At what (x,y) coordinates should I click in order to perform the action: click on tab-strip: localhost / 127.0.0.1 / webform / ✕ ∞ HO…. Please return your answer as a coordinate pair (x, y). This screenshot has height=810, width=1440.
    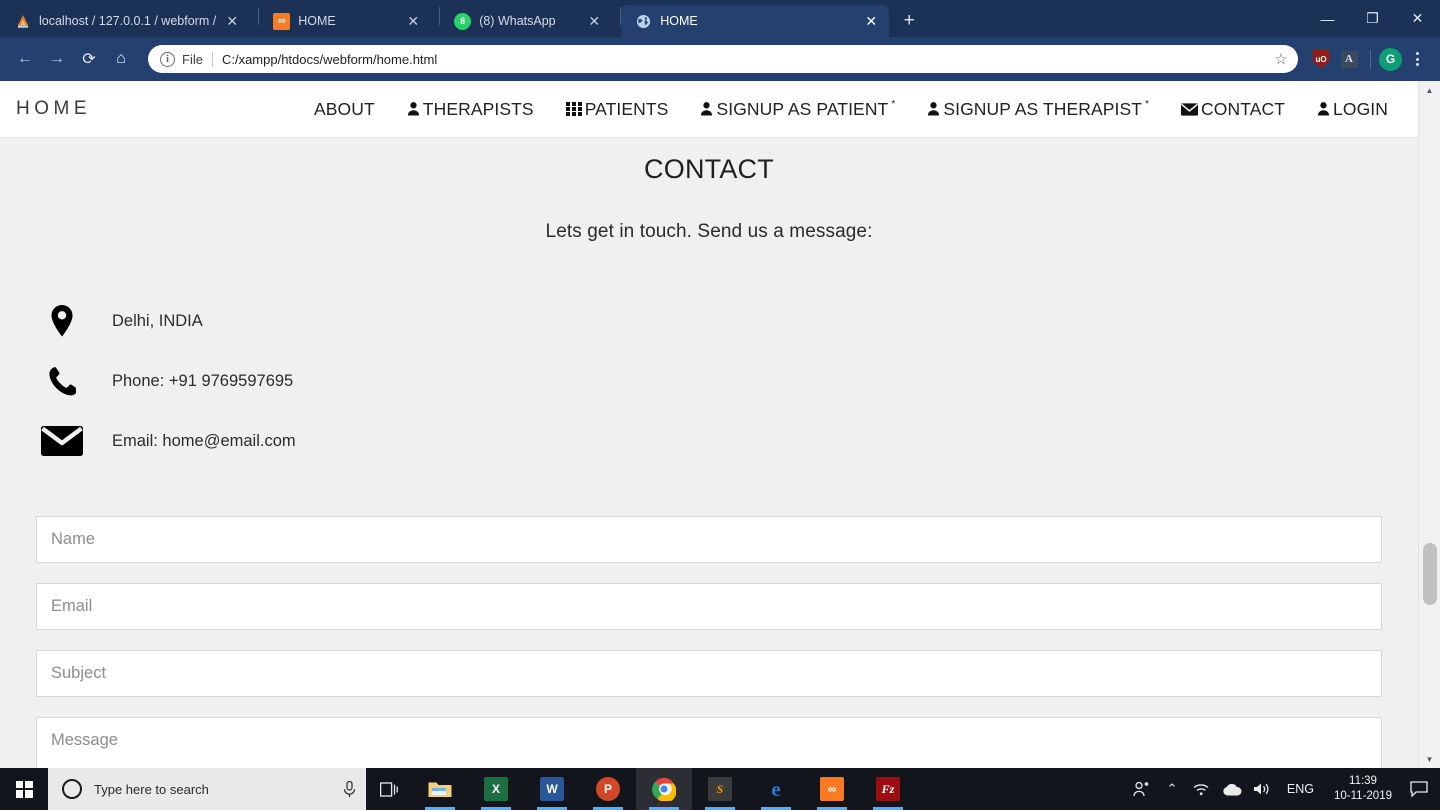
    Looking at the image, I should click on (720, 18).